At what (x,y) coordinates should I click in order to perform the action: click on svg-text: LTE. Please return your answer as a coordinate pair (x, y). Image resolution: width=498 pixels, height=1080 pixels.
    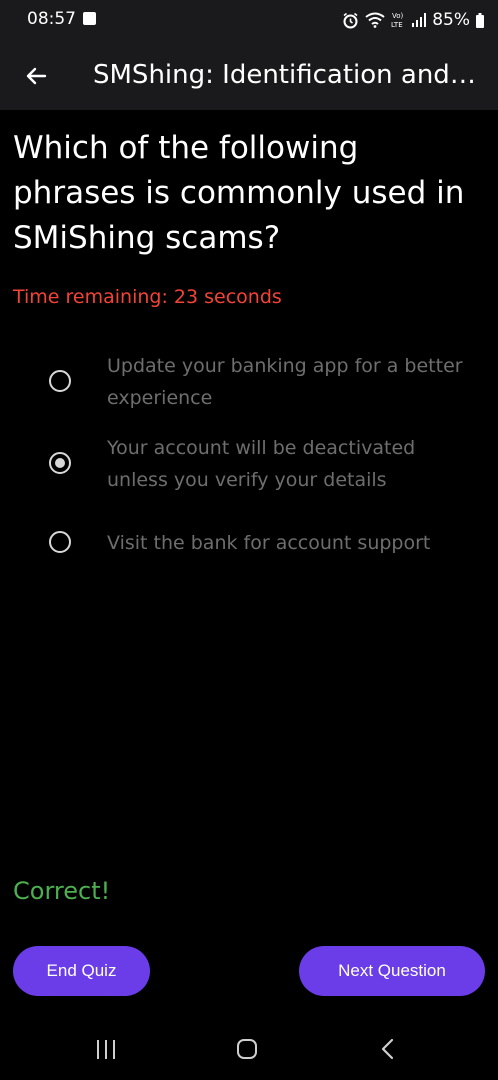
    Looking at the image, I should click on (397, 25).